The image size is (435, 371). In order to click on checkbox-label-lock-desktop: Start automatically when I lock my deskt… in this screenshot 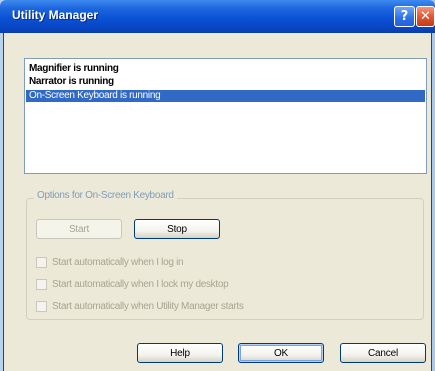, I will do `click(140, 284)`.